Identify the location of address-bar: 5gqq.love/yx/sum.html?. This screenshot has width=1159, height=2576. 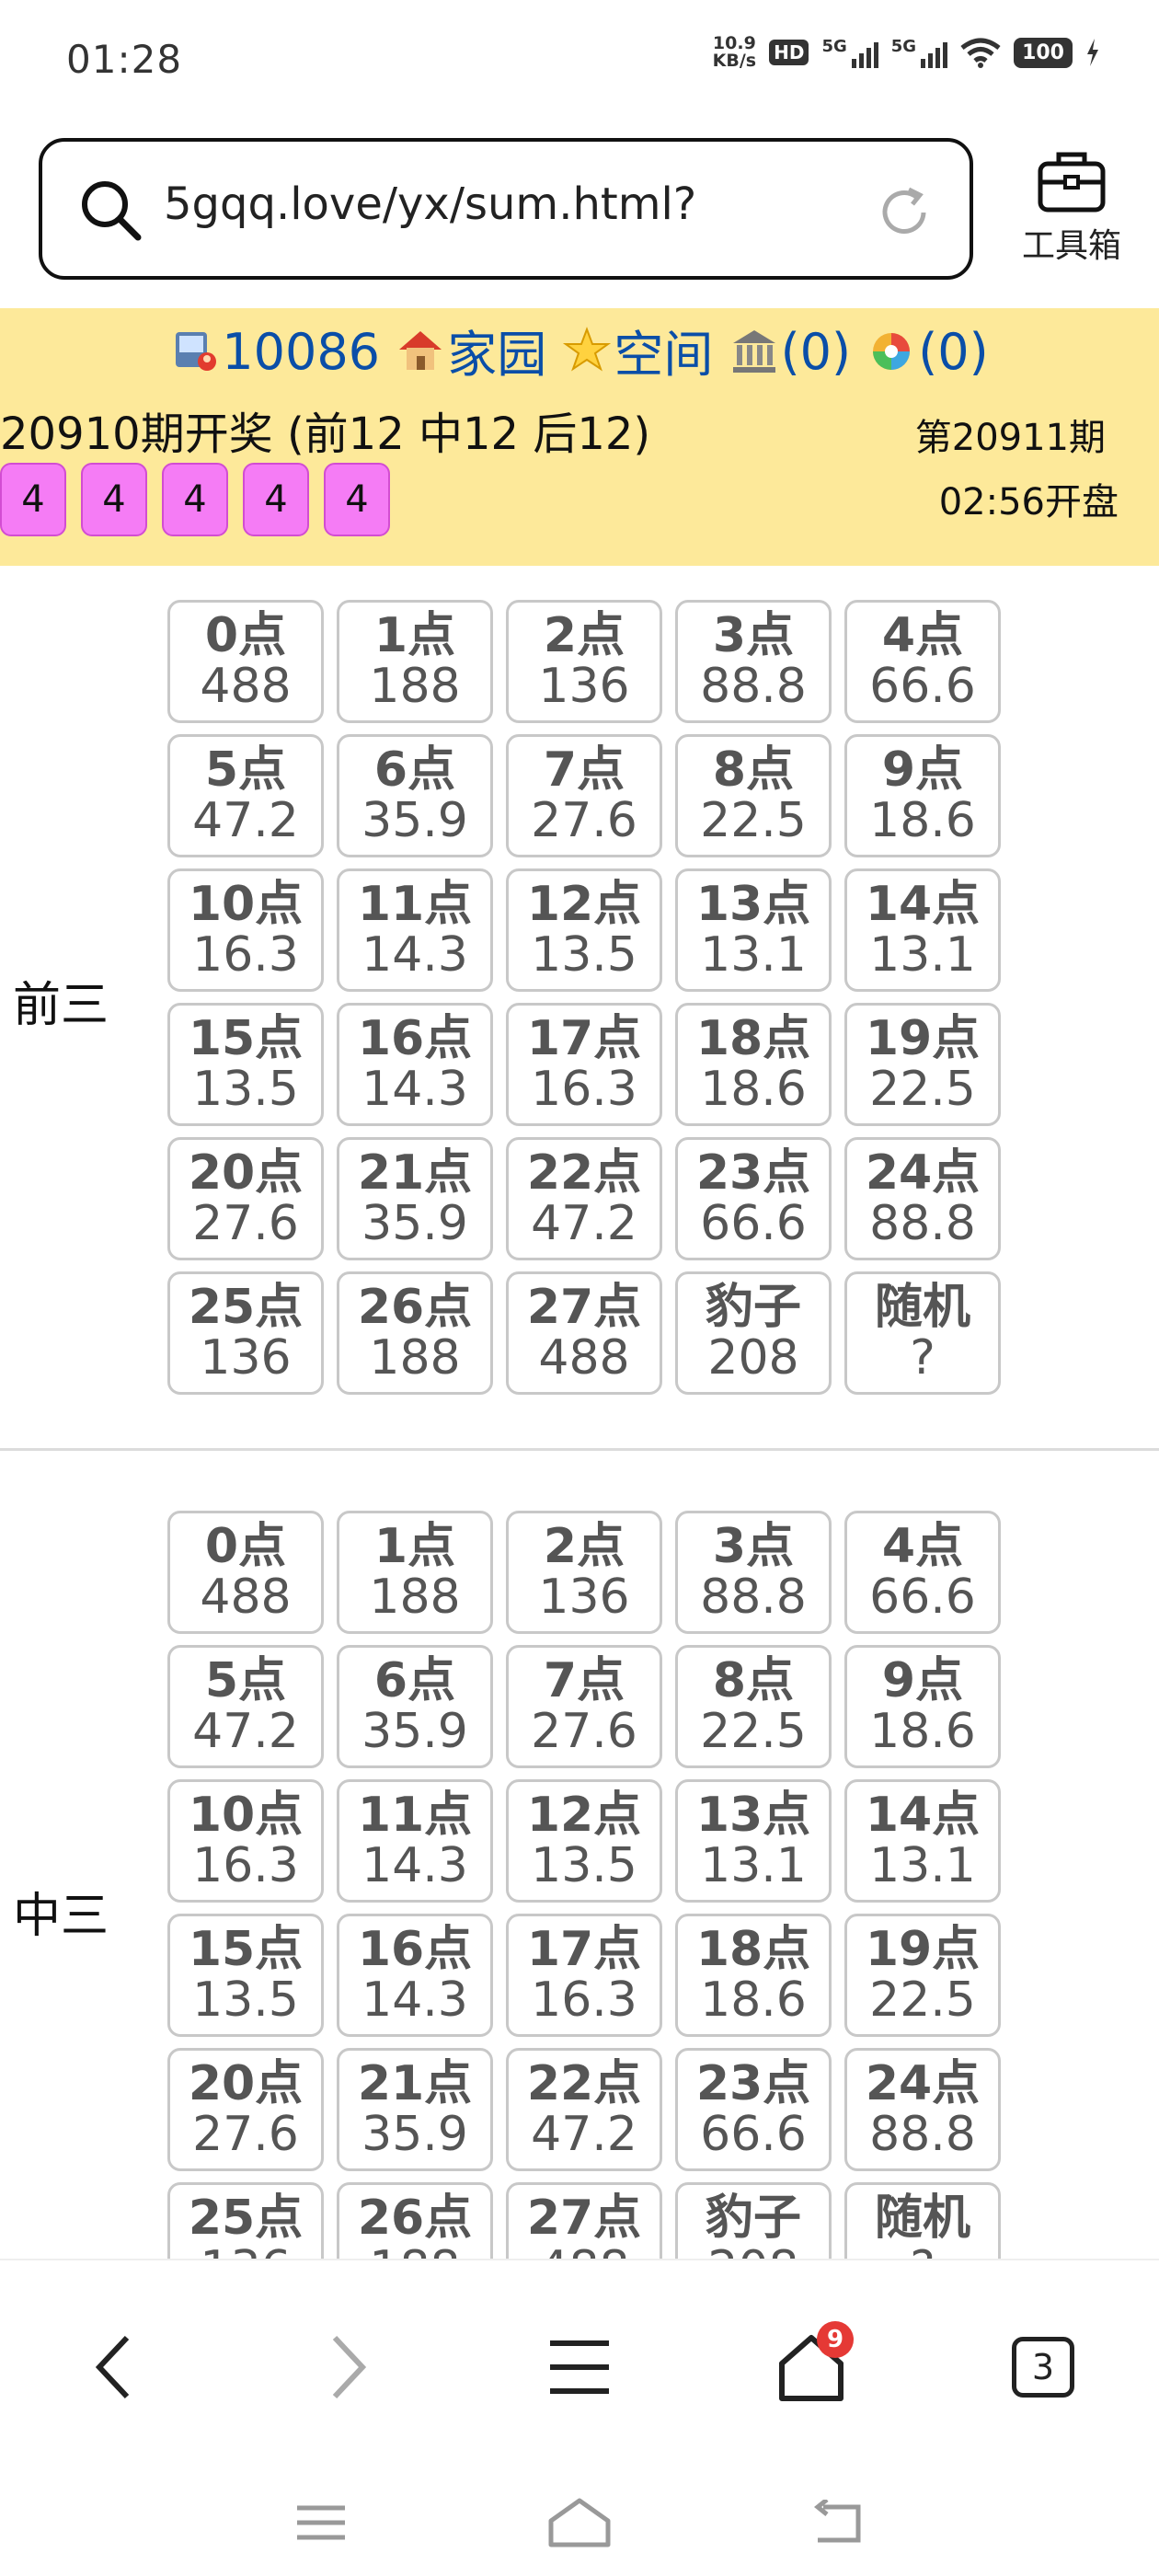
(506, 209).